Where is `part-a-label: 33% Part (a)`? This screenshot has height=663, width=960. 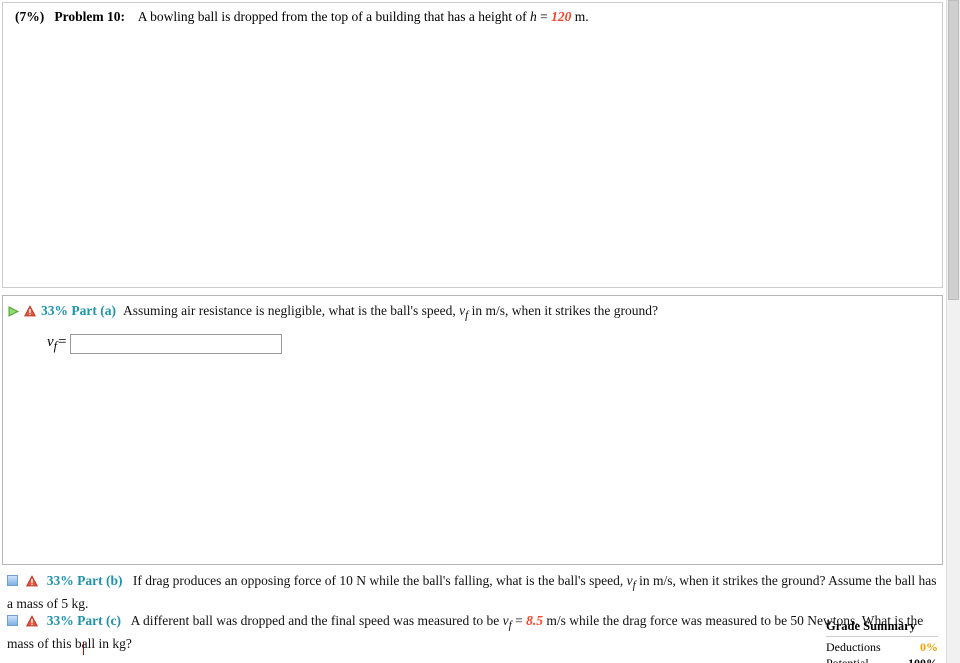 part-a-label: 33% Part (a) is located at coordinates (78, 310).